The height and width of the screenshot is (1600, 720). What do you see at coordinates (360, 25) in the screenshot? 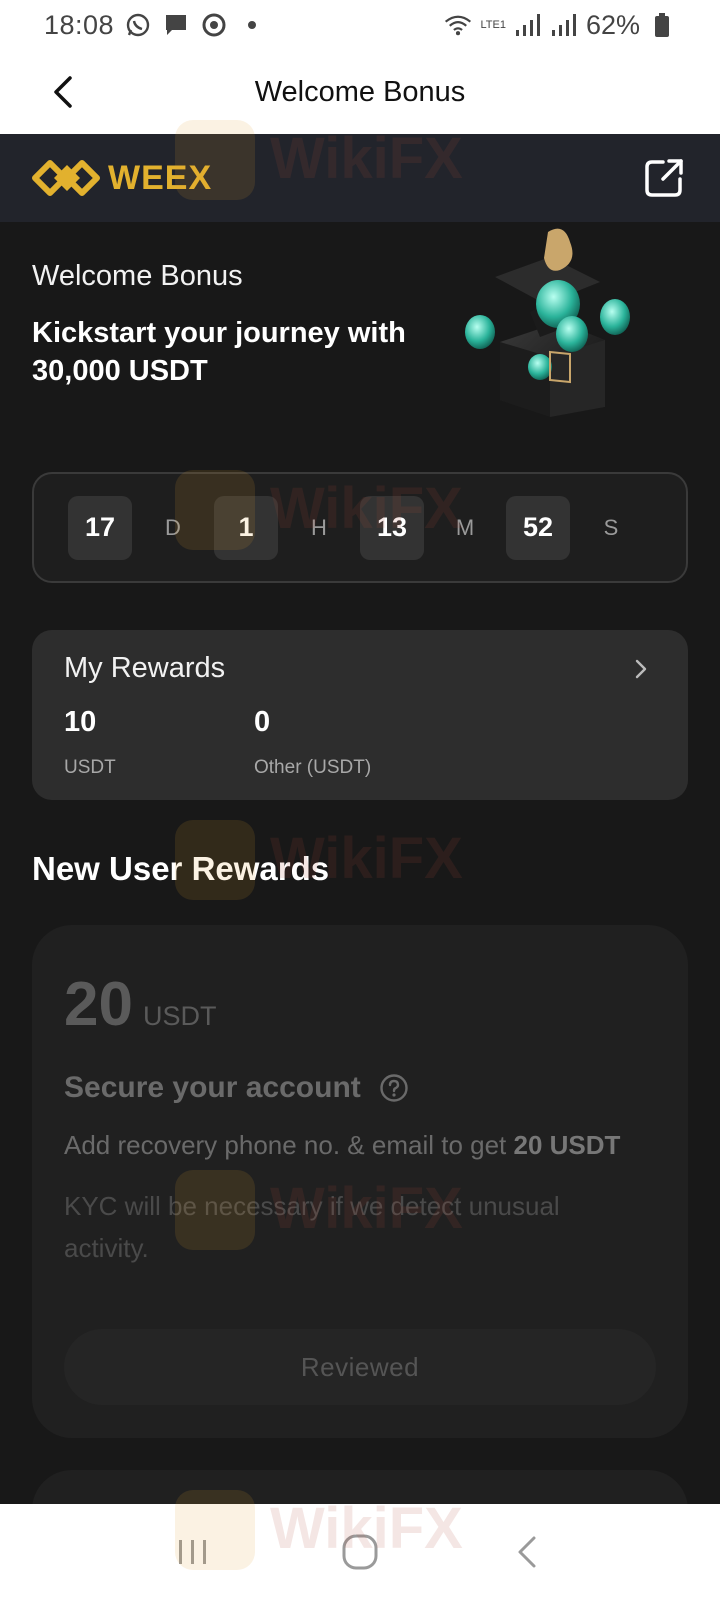
I see `status-bar: 18:08 LTE1 62%` at bounding box center [360, 25].